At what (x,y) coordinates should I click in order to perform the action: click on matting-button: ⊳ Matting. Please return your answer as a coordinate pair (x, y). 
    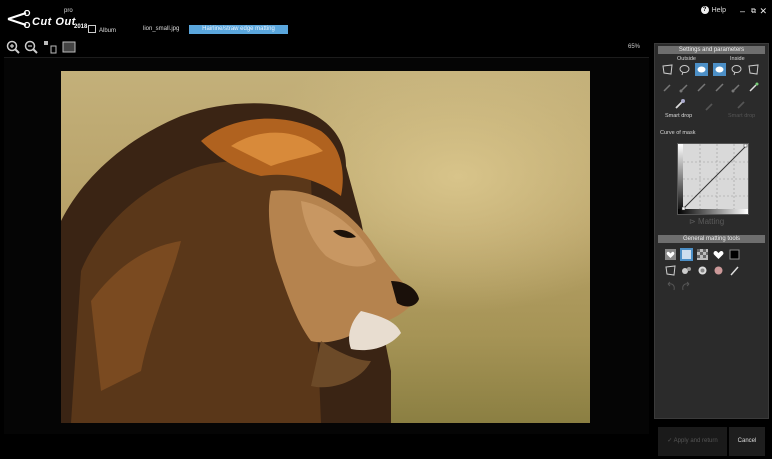
    Looking at the image, I should click on (706, 221).